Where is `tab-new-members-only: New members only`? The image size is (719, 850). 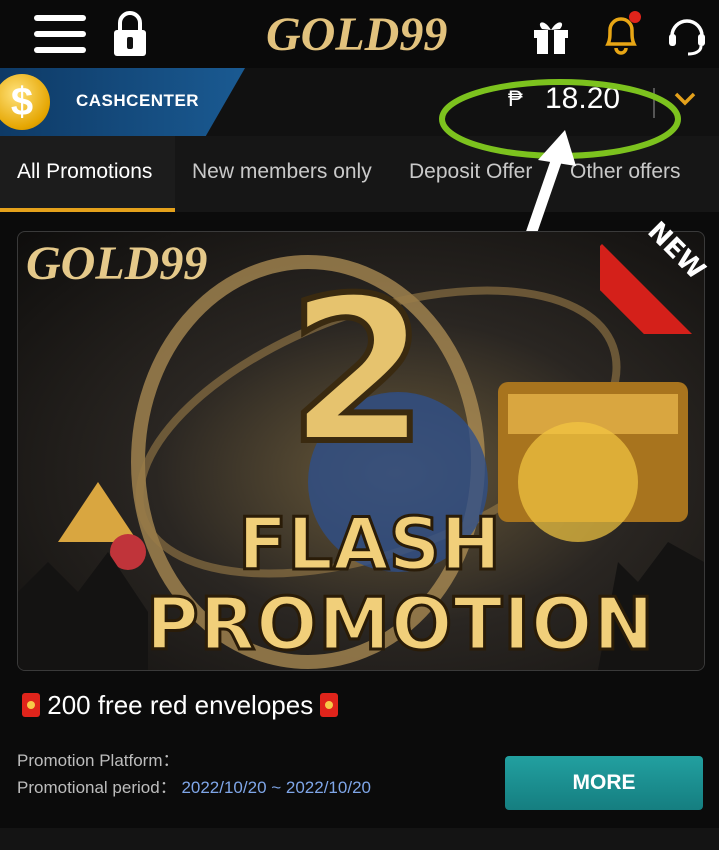 tab-new-members-only: New members only is located at coordinates (282, 172).